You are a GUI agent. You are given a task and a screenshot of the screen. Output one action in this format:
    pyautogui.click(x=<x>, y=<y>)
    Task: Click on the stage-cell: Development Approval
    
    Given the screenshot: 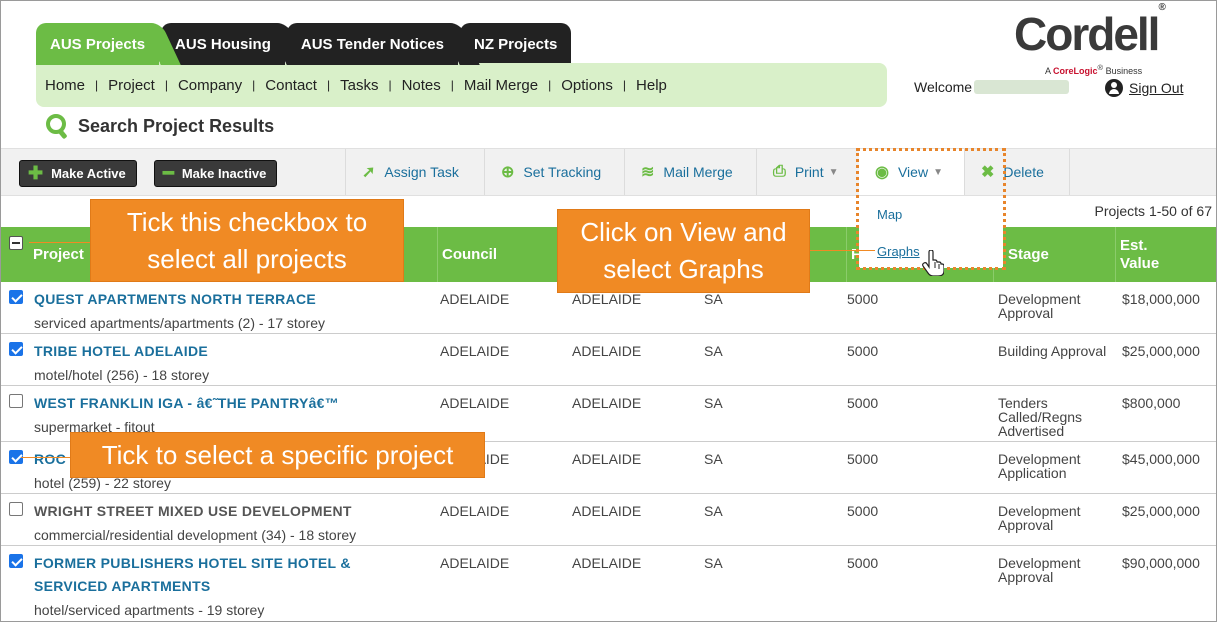 What is the action you would take?
    pyautogui.click(x=1039, y=306)
    